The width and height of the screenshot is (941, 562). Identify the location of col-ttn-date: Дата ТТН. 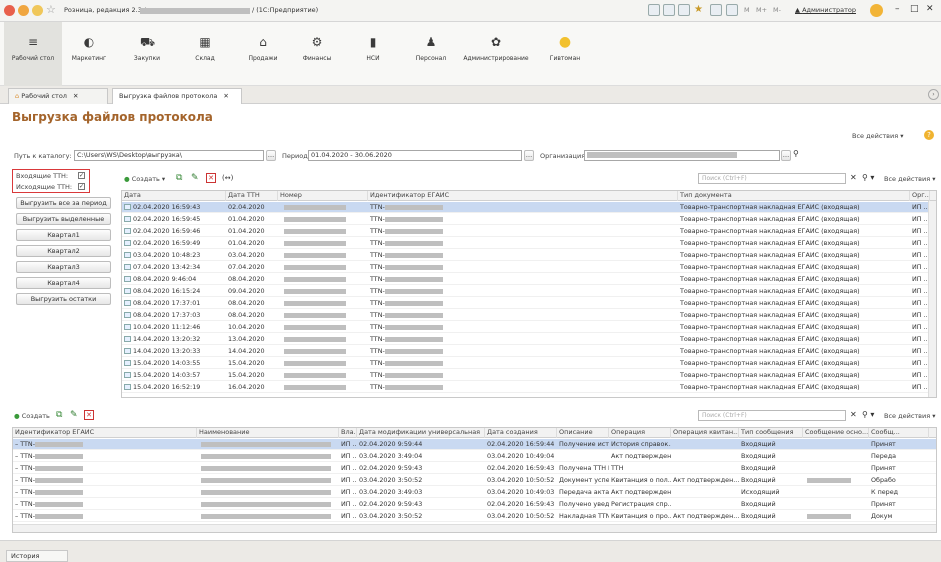
(252, 196).